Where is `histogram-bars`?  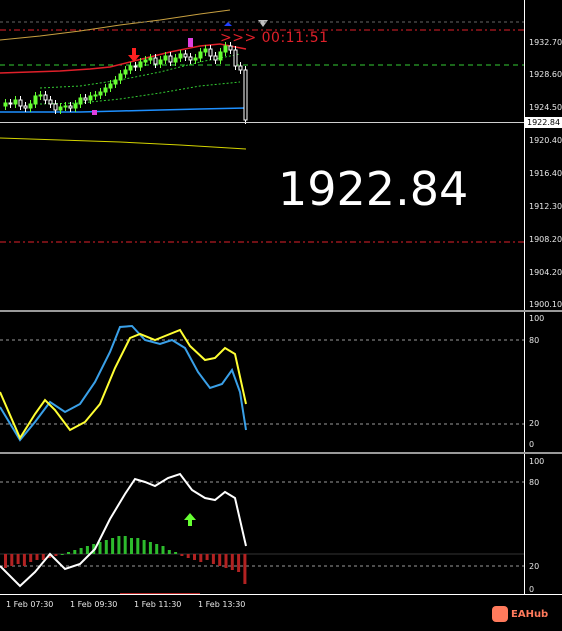
histogram-bars is located at coordinates (125, 560).